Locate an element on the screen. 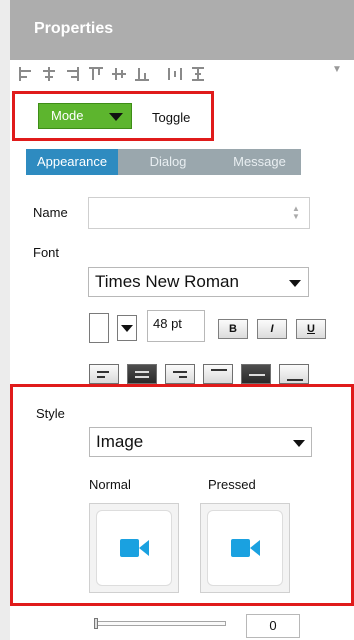  font-family-select: Times New Roman is located at coordinates (198, 282).